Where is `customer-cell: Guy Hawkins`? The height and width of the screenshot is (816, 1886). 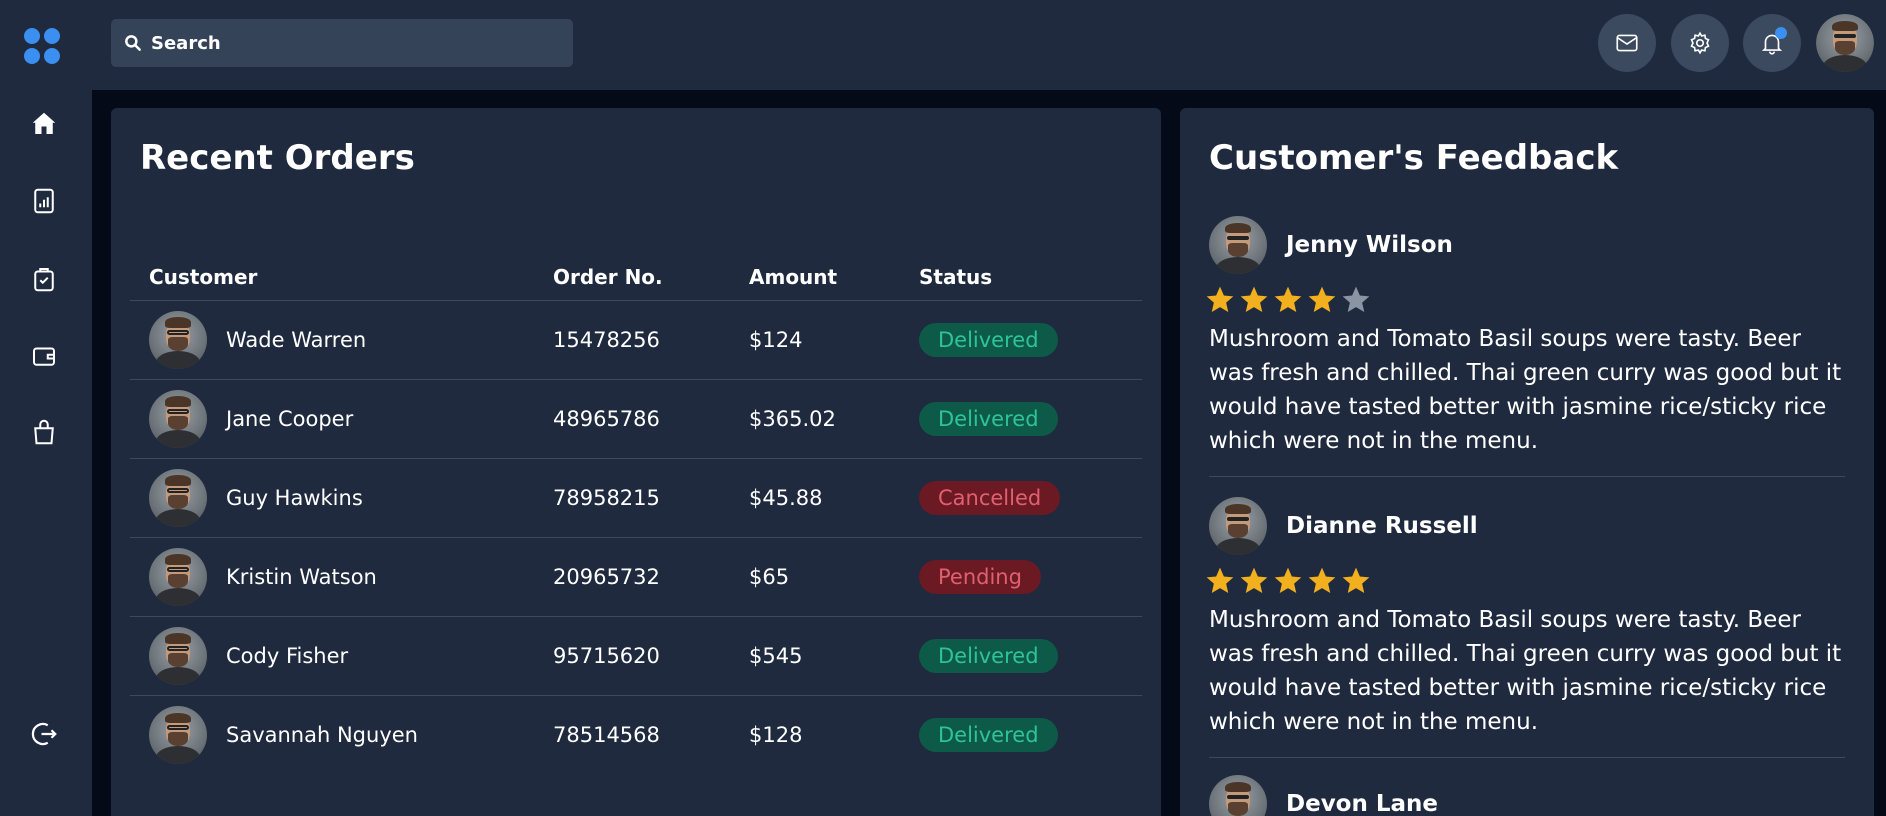
customer-cell: Guy Hawkins is located at coordinates (332, 498).